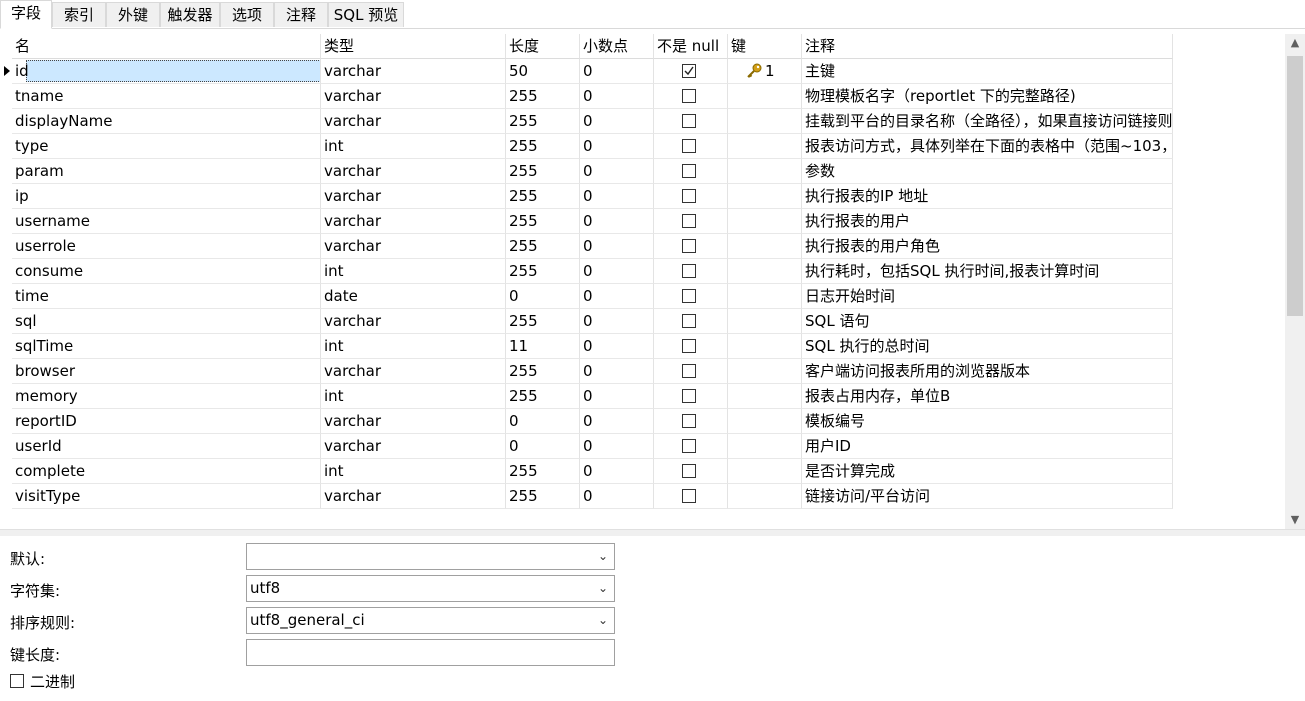 This screenshot has height=701, width=1305. I want to click on table-row: id varchar 50 0 1 主键, so click(586, 71).